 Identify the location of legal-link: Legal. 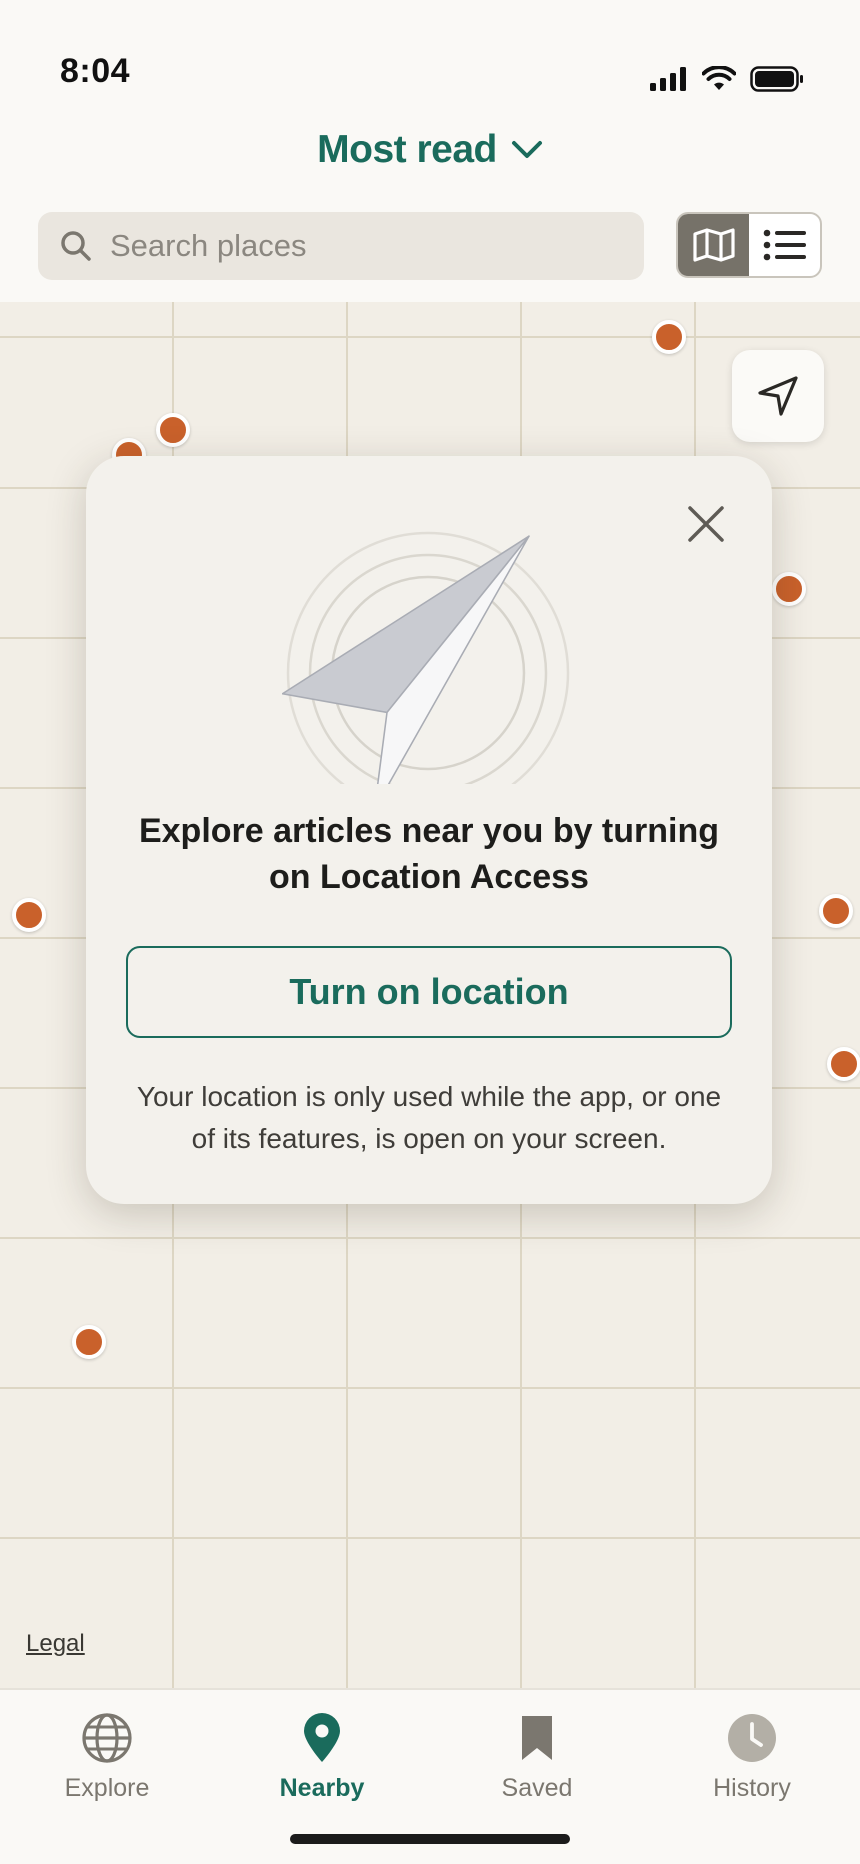
(55, 1644).